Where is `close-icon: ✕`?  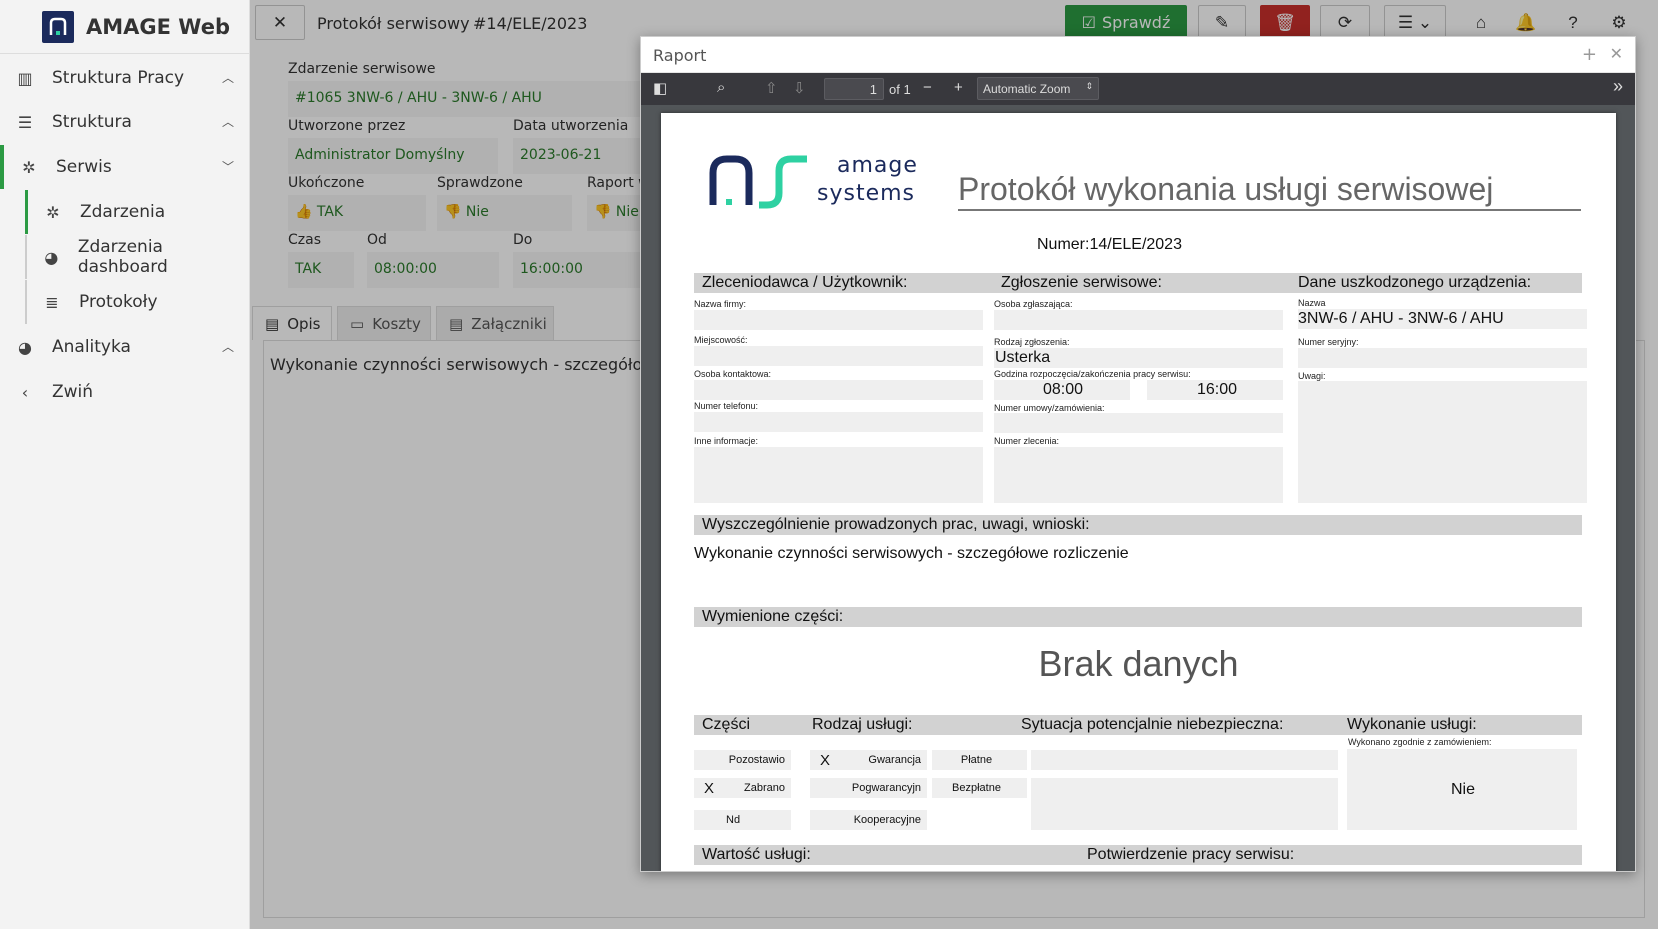
close-icon: ✕ is located at coordinates (1616, 53).